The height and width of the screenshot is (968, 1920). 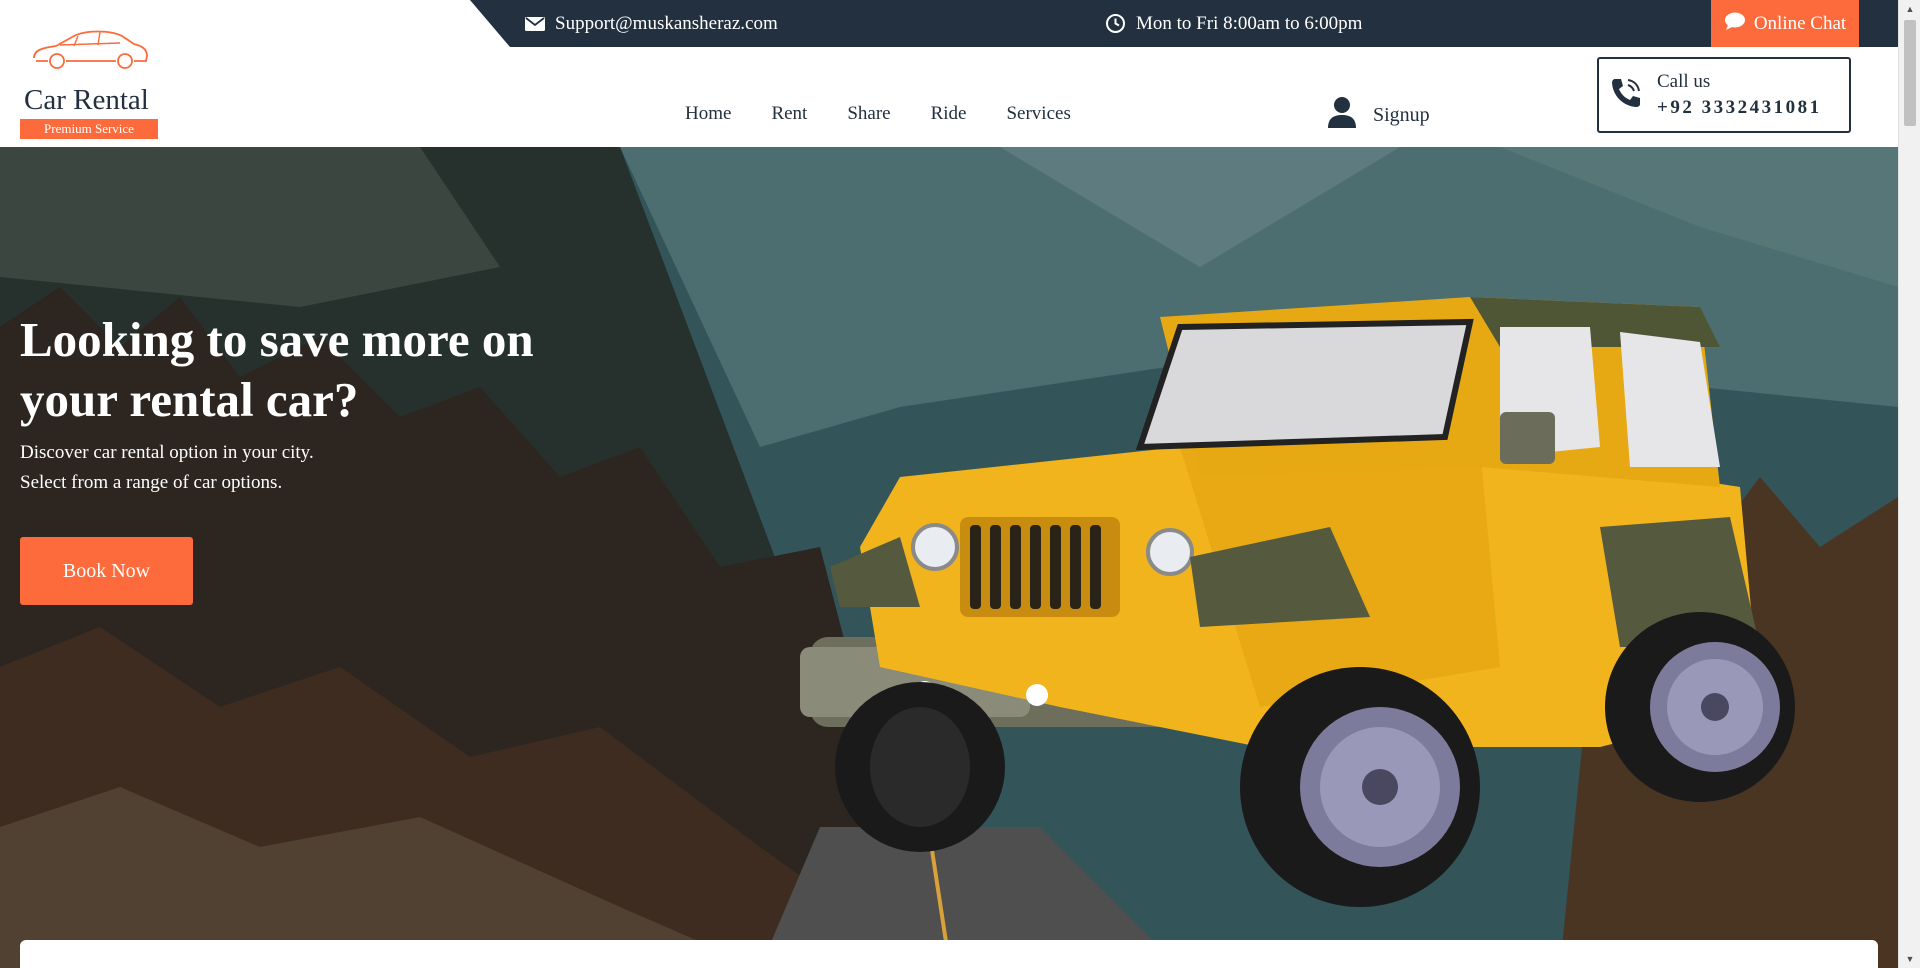 I want to click on call-number: +92 3332431081, so click(x=1739, y=107).